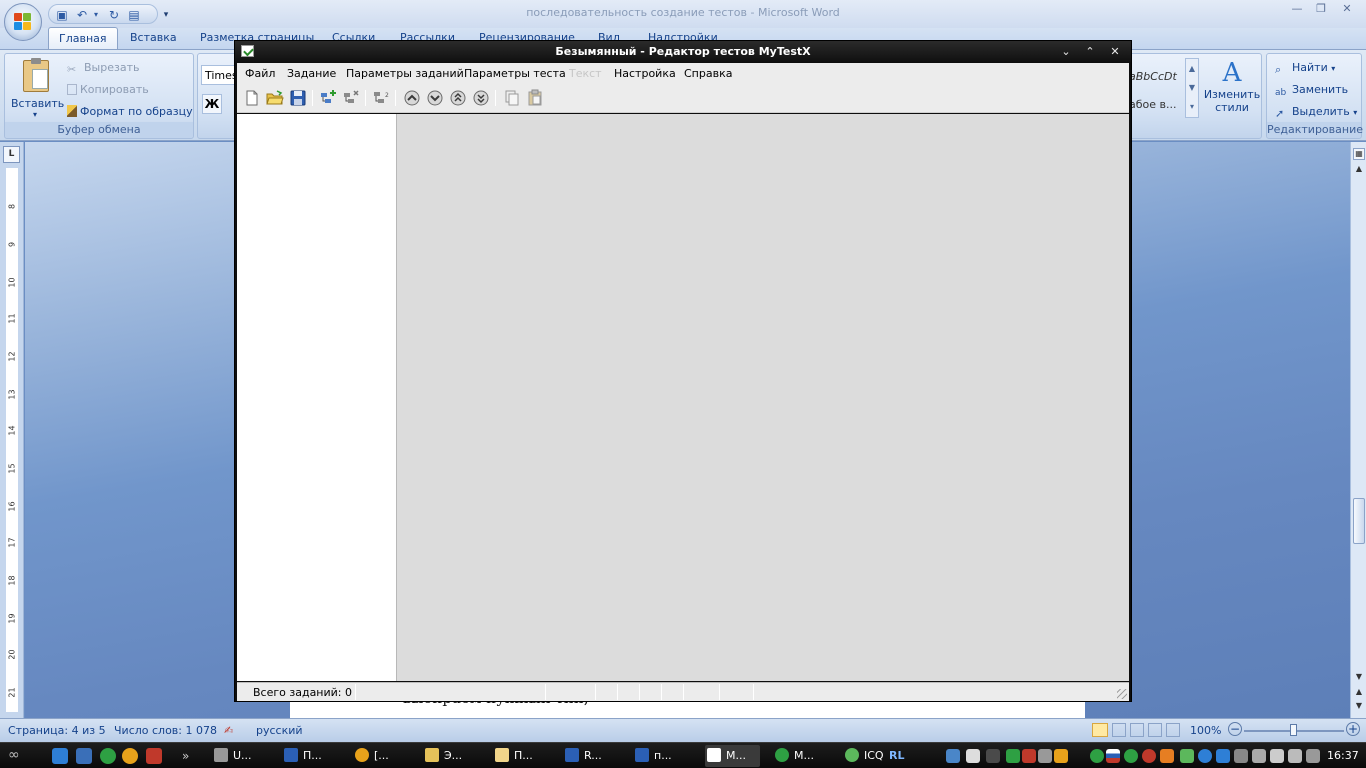  What do you see at coordinates (1192, 88) in the screenshot?
I see `styles-scroll: ▲ ▼ ▾` at bounding box center [1192, 88].